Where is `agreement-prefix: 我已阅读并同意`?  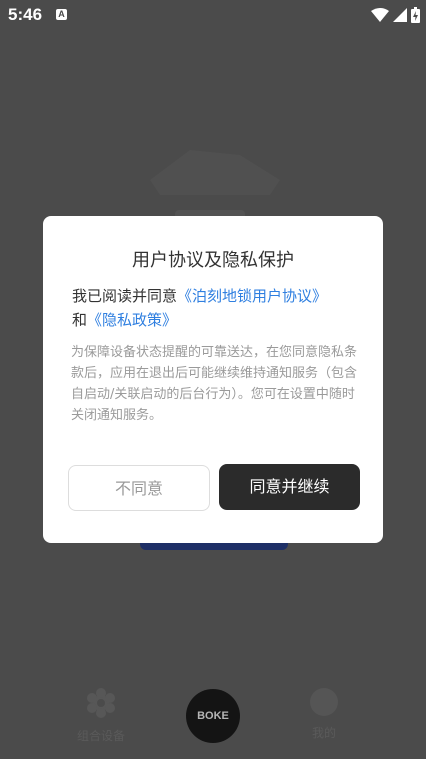 agreement-prefix: 我已阅读并同意 is located at coordinates (125, 296).